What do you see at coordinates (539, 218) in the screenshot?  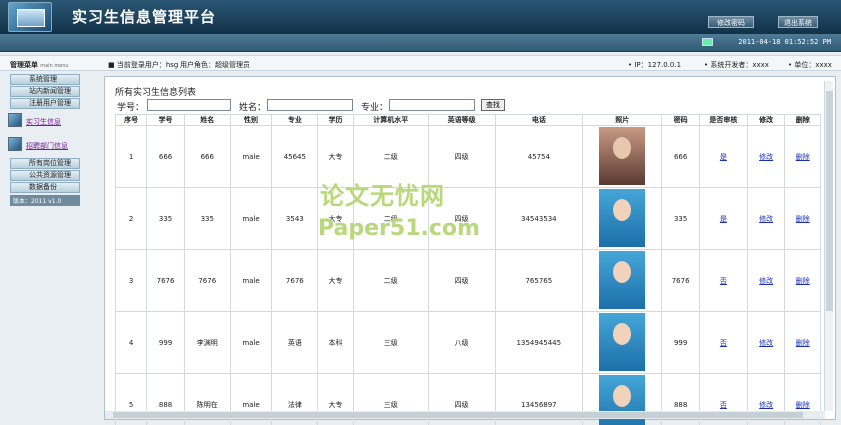 I see `cell-phone: 34543534` at bounding box center [539, 218].